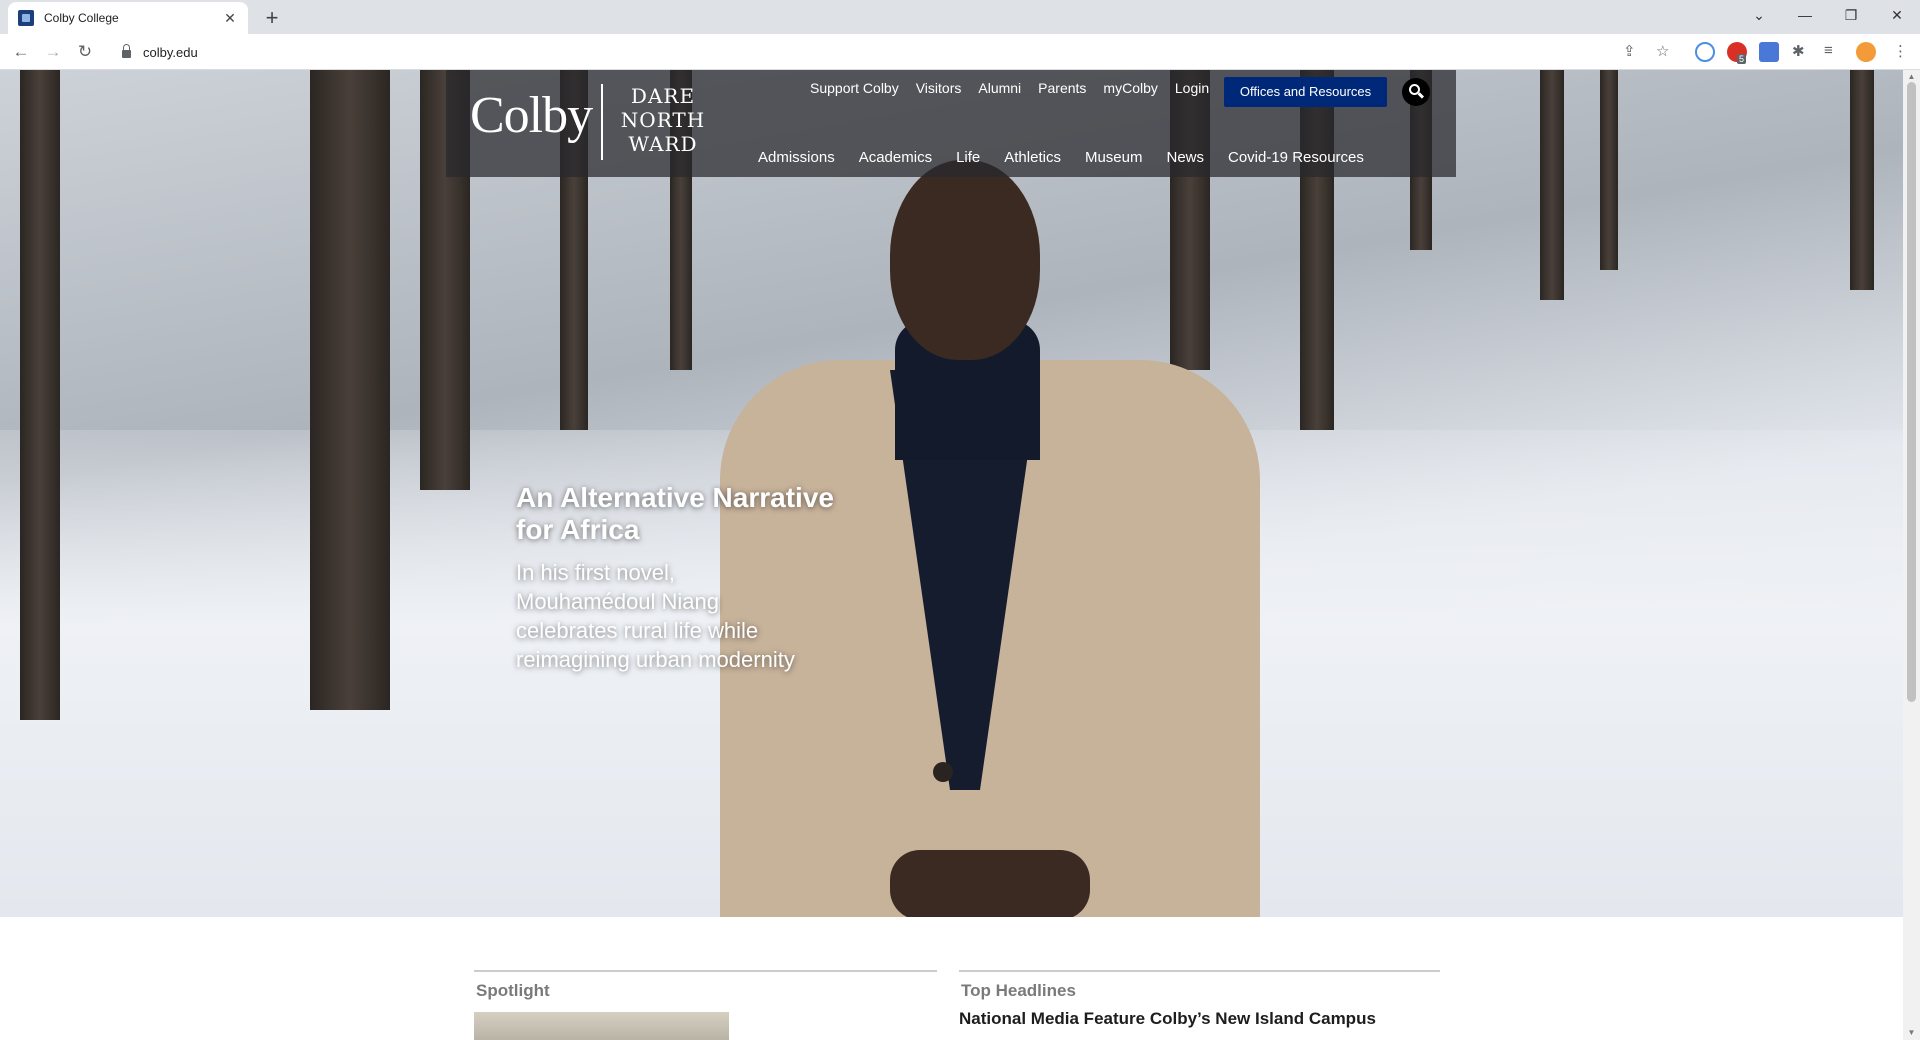 The image size is (1920, 1040). What do you see at coordinates (939, 88) in the screenshot?
I see `nav-visitors: Visitors` at bounding box center [939, 88].